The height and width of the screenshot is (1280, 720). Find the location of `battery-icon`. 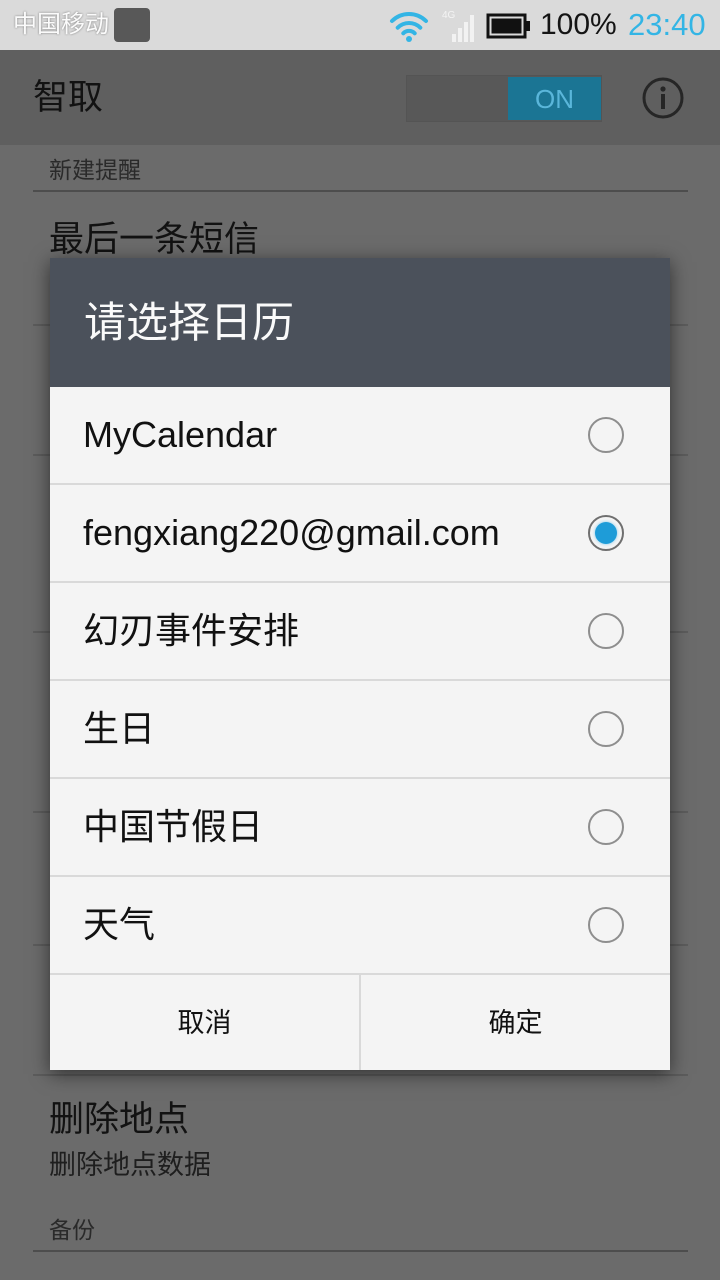

battery-icon is located at coordinates (508, 26).